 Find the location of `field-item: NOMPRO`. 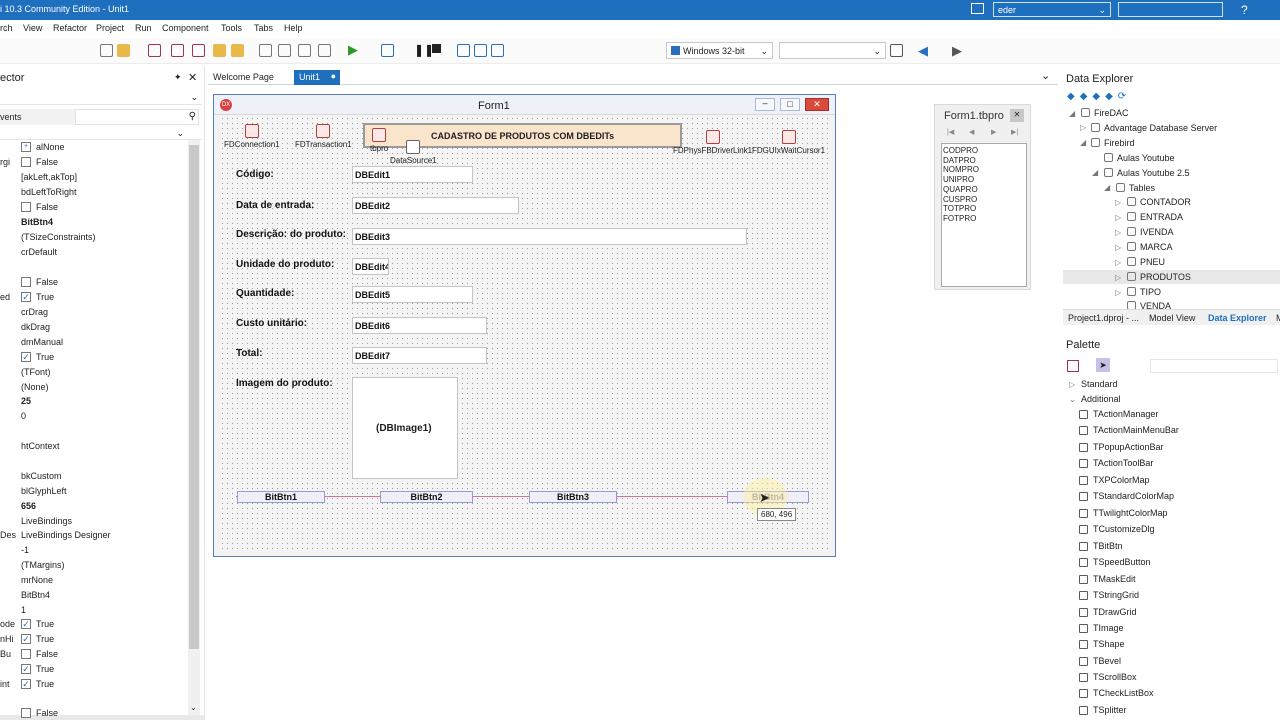

field-item: NOMPRO is located at coordinates (984, 170).